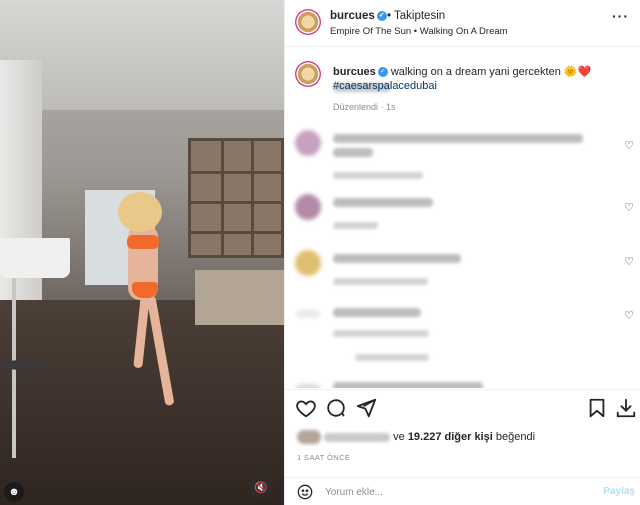 The height and width of the screenshot is (505, 640). What do you see at coordinates (619, 491) in the screenshot?
I see `post-comment-button: Paylaş` at bounding box center [619, 491].